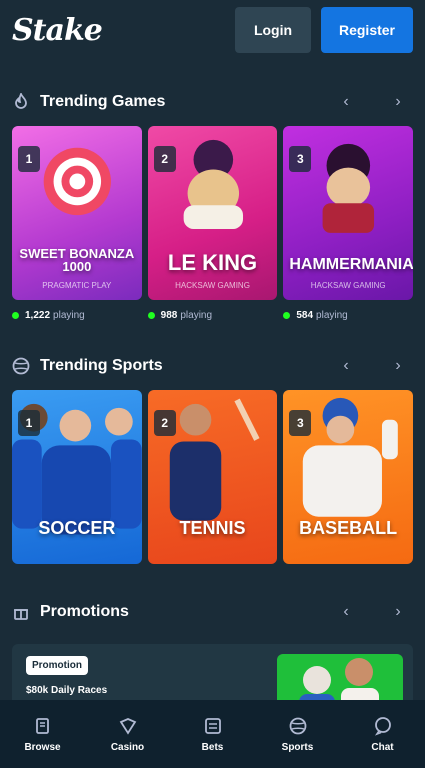  Describe the element at coordinates (351, 265) in the screenshot. I see `game-title: HAMMERMANIA` at that location.